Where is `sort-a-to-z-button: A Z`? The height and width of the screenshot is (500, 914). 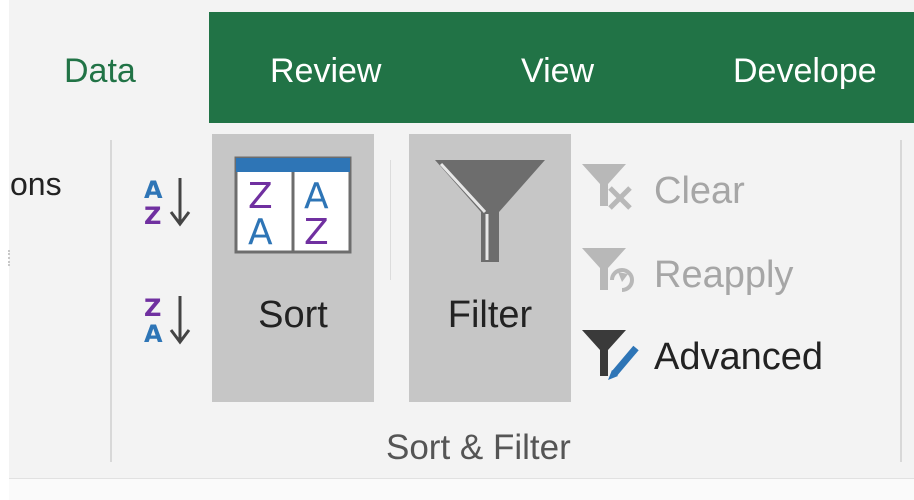 sort-a-to-z-button: A Z is located at coordinates (170, 202).